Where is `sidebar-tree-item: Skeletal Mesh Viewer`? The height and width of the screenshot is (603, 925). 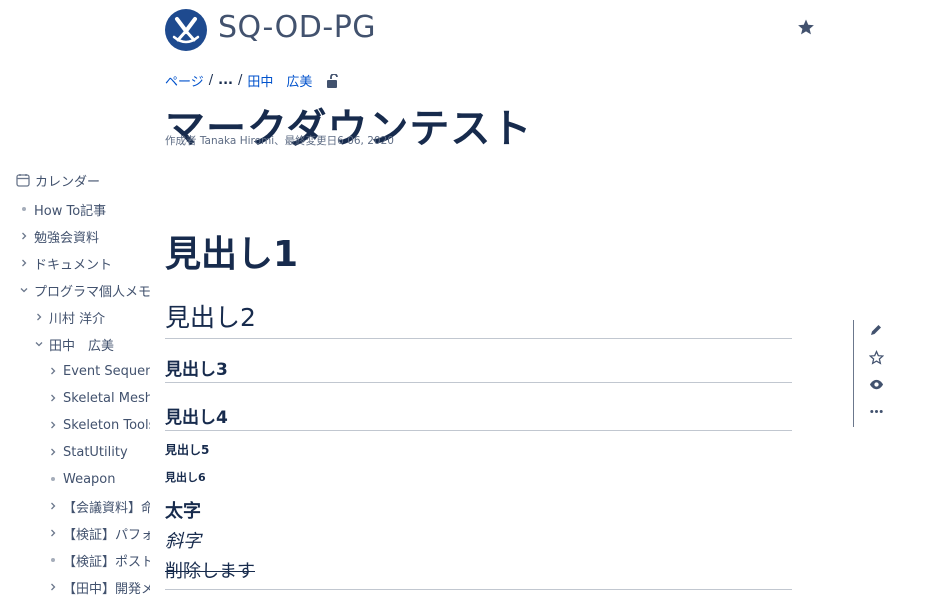 sidebar-tree-item: Skeletal Mesh Viewer is located at coordinates (98, 398).